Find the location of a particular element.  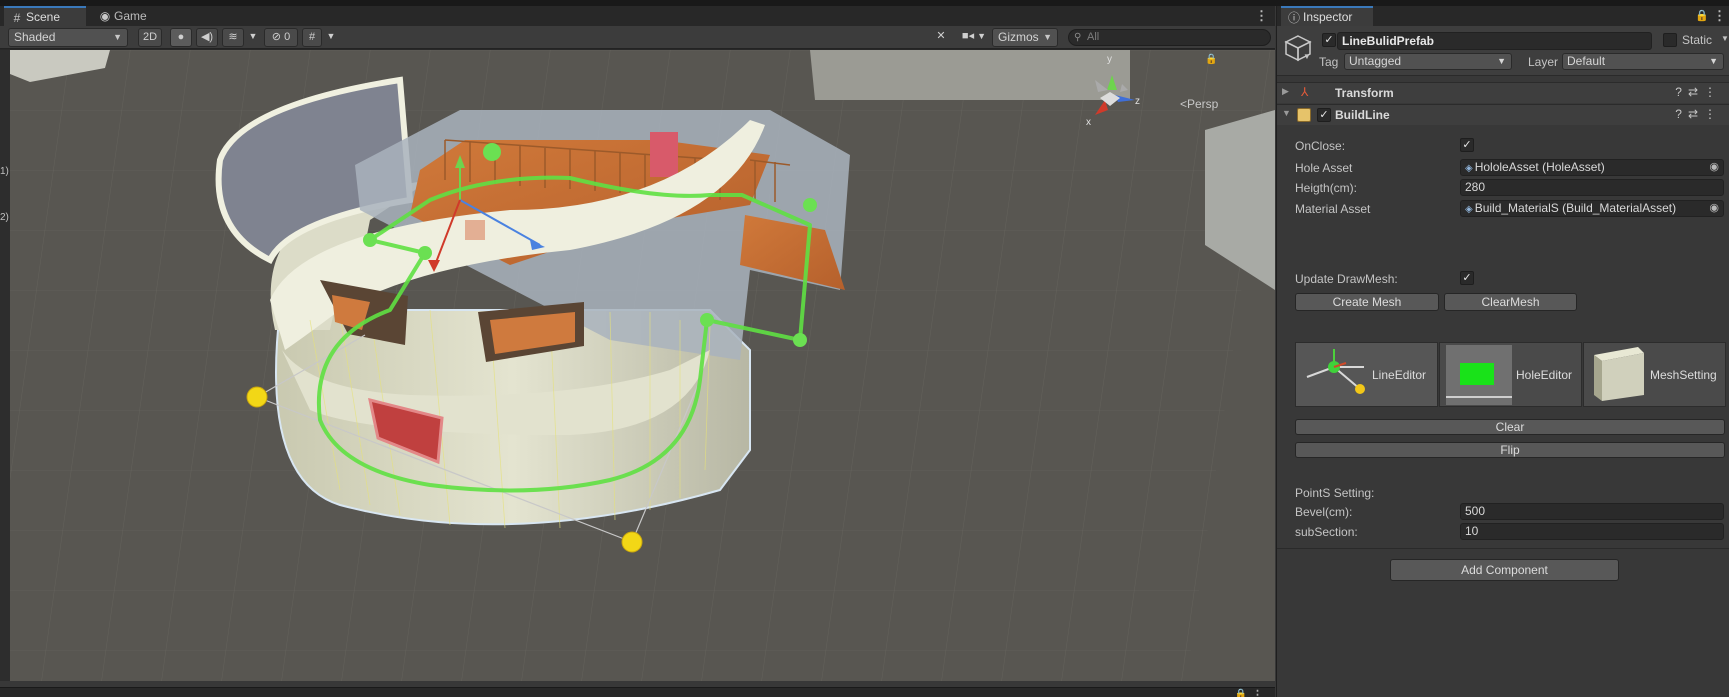

hole-asset-field: ◈ HololeAsset (HoleAsset) ◉ is located at coordinates (1592, 167).